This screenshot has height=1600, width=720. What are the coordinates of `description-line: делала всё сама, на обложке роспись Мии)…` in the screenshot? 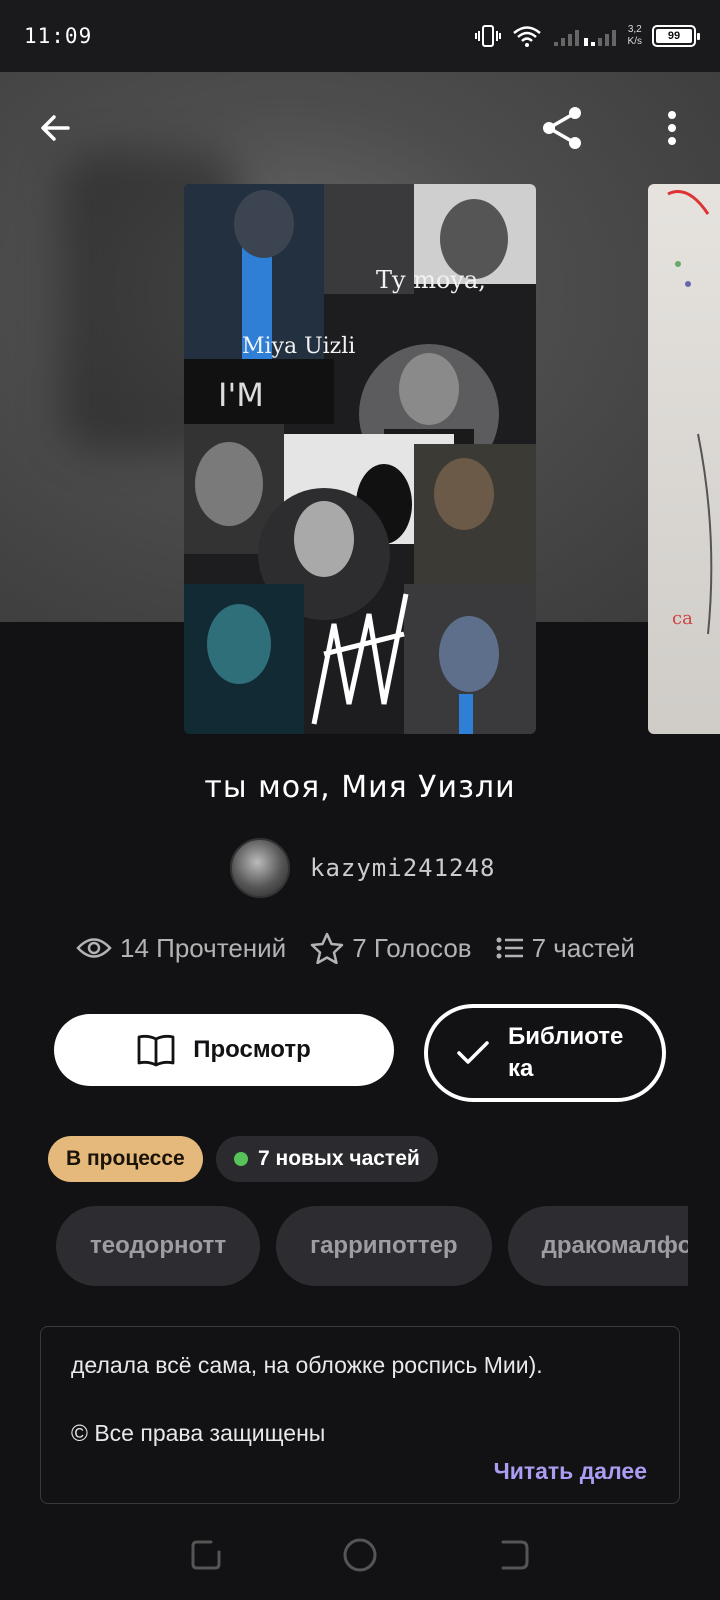 It's located at (307, 1365).